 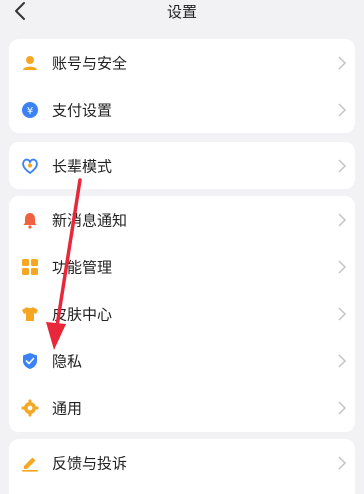 I want to click on skin-center-label: 皮肤中心, so click(x=82, y=314).